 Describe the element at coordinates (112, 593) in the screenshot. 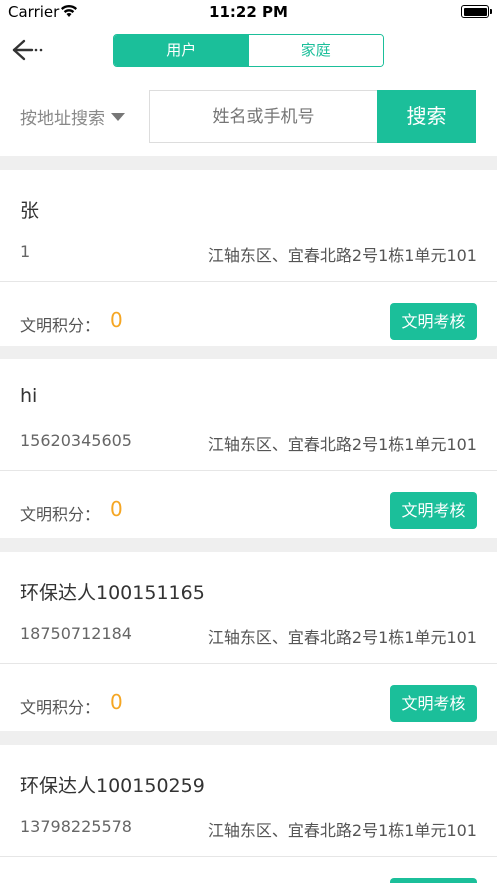

I see `user-name: 环保达人100151165` at that location.